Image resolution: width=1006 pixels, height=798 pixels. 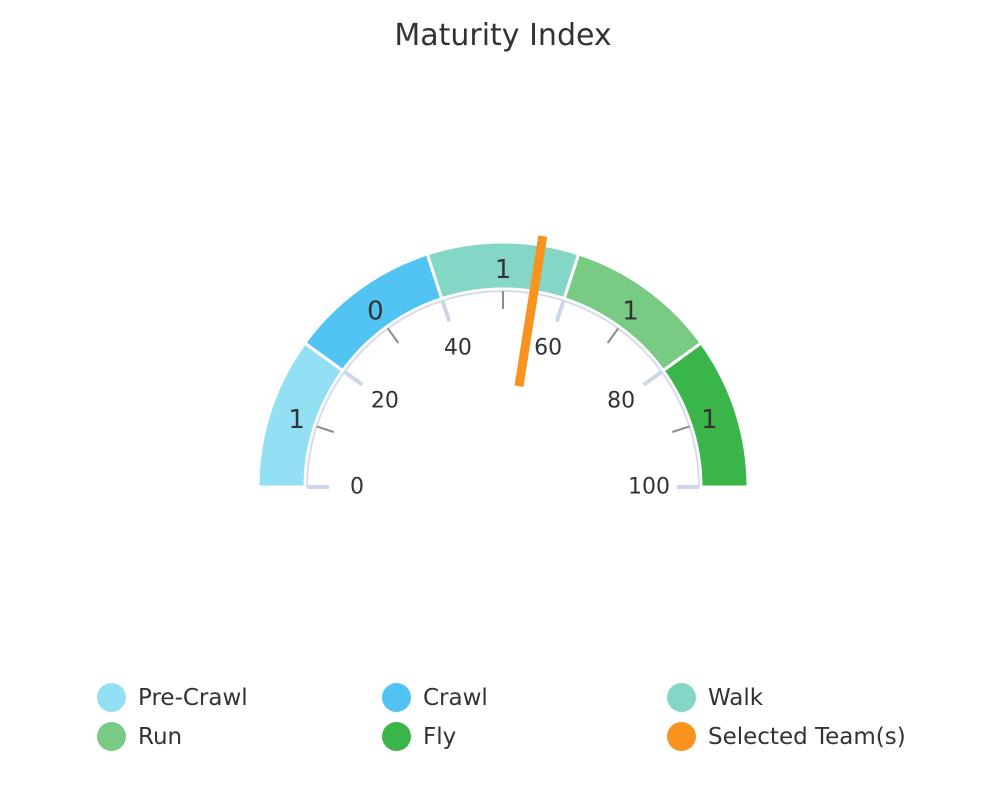 What do you see at coordinates (455, 697) in the screenshot?
I see `legend-label: Crawl` at bounding box center [455, 697].